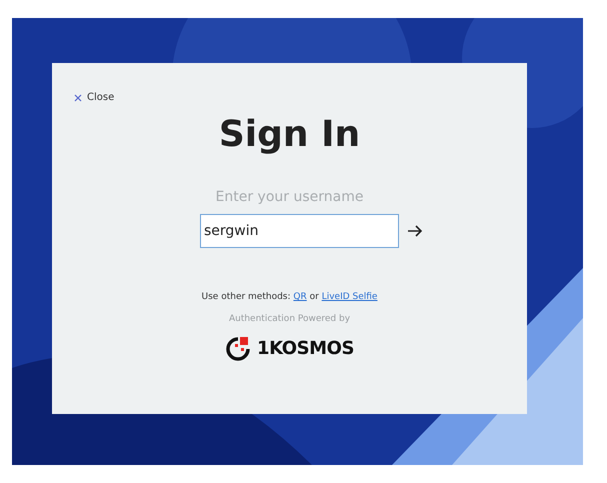 This screenshot has width=607, height=483. I want to click on close-button: Close, so click(94, 97).